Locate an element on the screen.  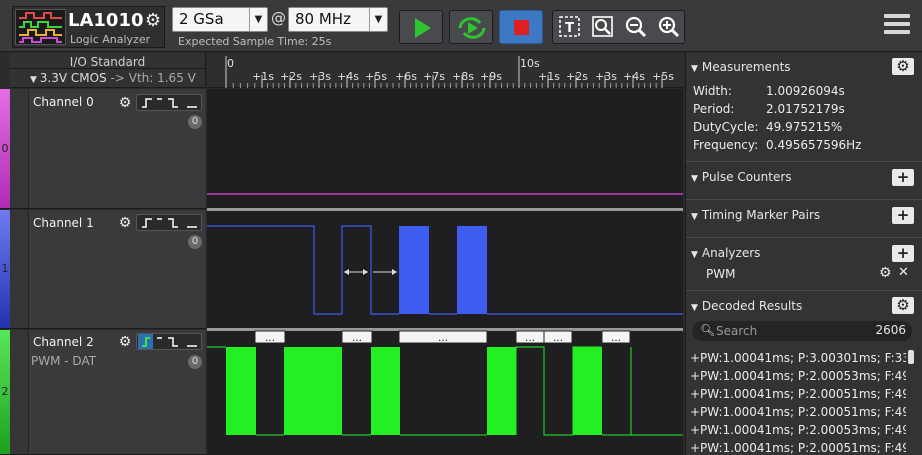
decoded-scrollbar is located at coordinates (911, 357).